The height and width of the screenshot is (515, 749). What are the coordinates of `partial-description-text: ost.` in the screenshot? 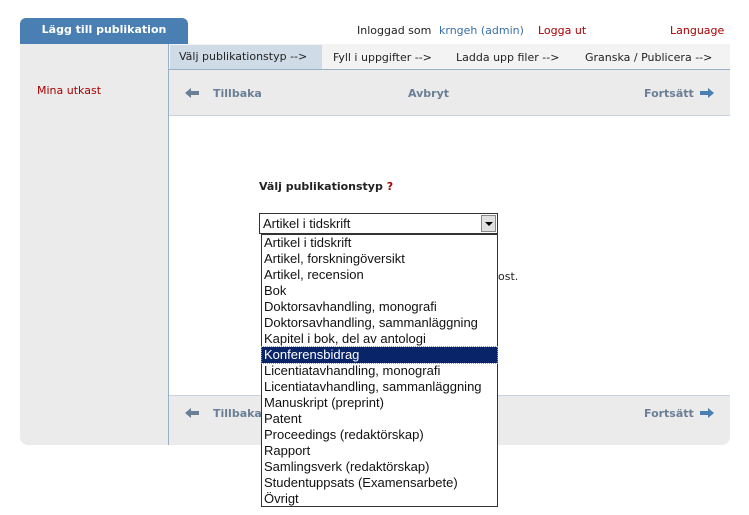 It's located at (508, 276).